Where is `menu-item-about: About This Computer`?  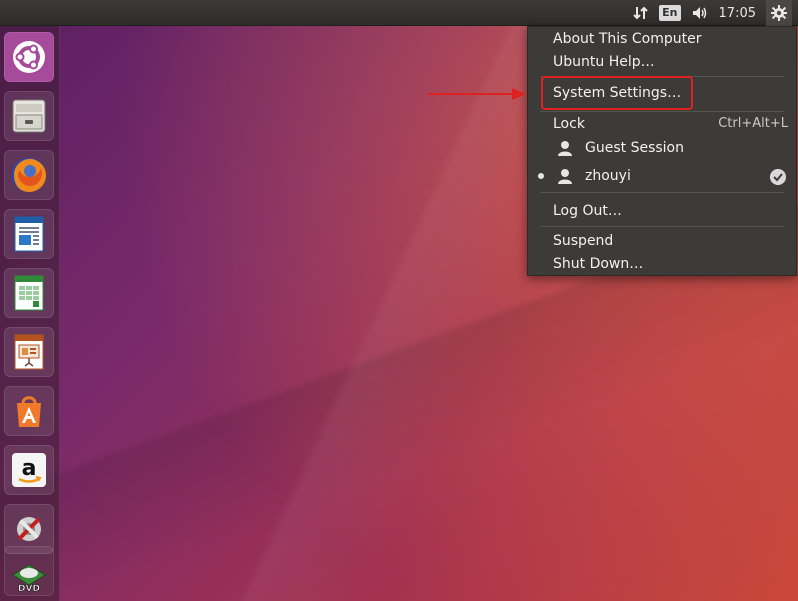 menu-item-about: About This Computer is located at coordinates (627, 39).